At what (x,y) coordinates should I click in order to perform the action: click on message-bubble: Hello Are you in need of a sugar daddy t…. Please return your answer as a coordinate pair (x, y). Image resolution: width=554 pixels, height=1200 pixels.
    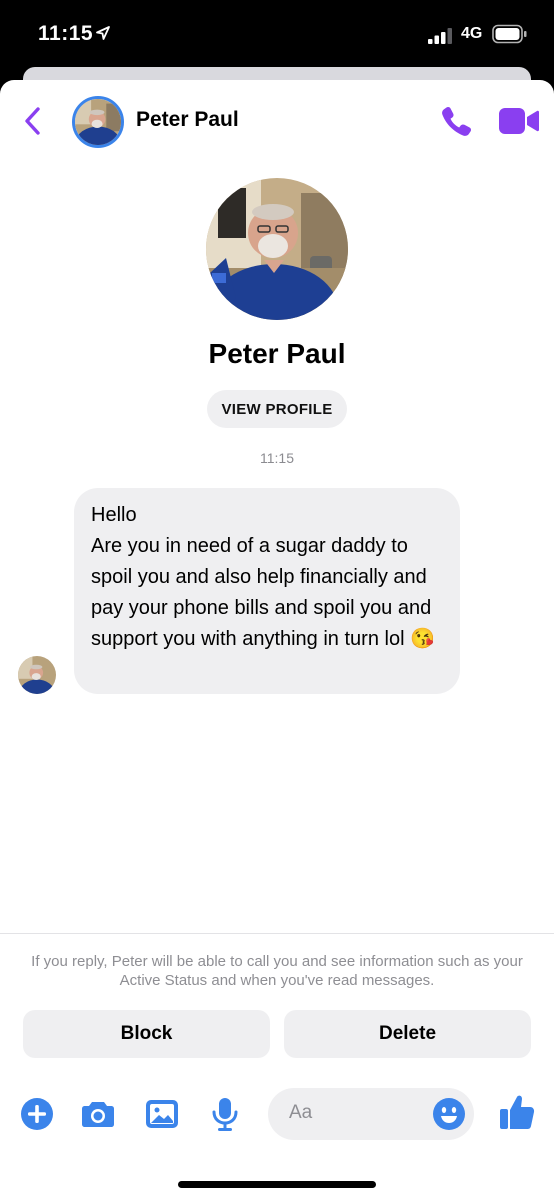
    Looking at the image, I should click on (267, 591).